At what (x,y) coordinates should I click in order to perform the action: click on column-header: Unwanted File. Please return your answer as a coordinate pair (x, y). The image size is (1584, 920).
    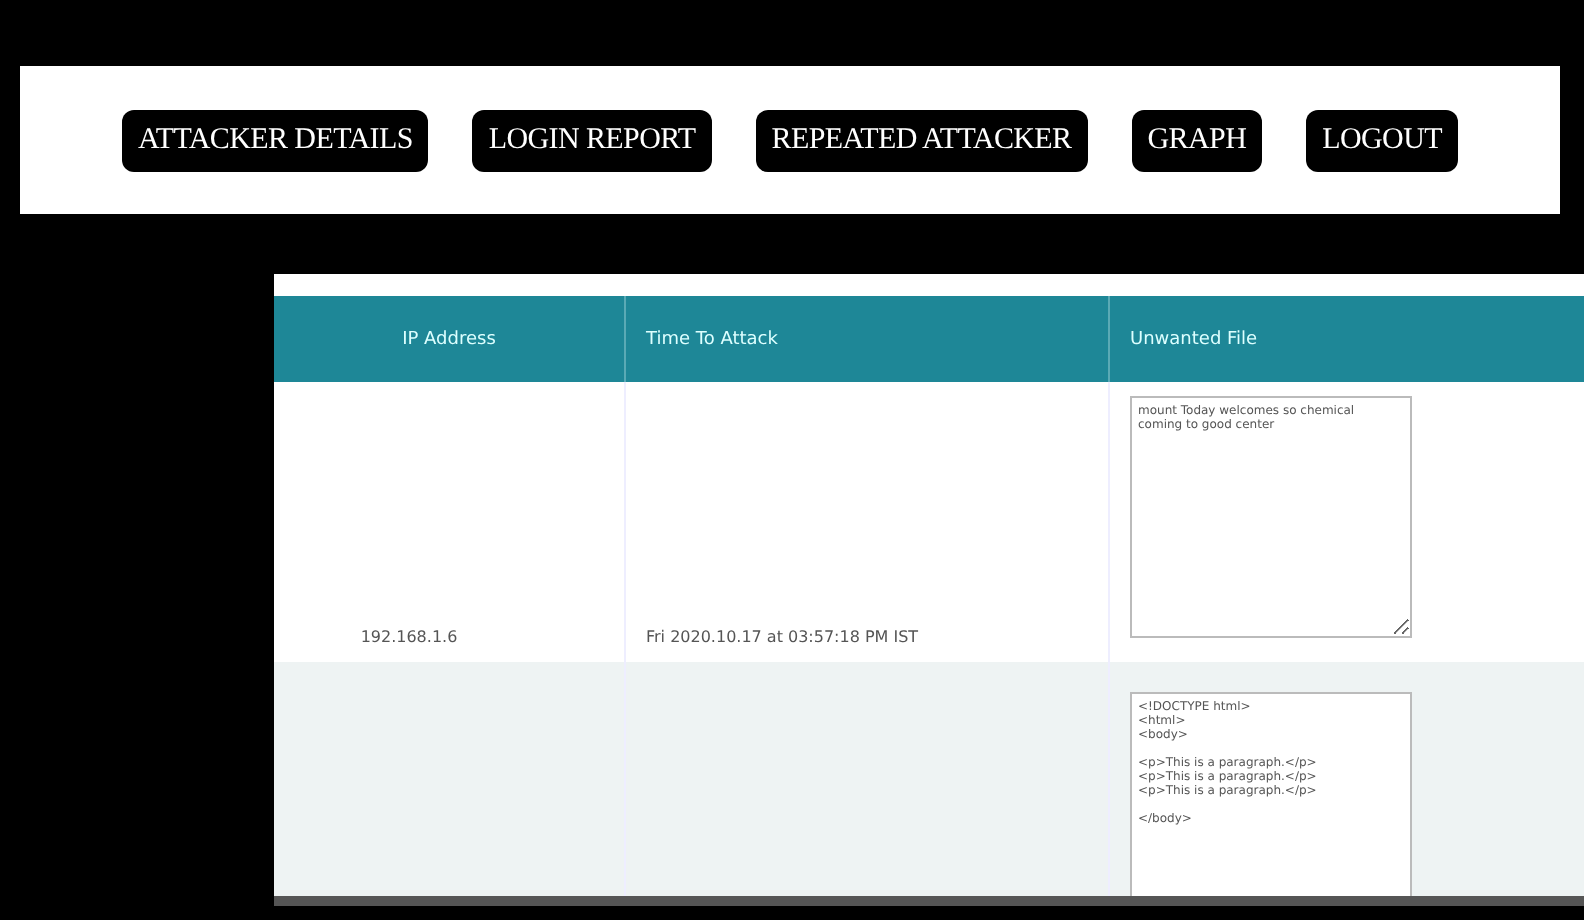
    Looking at the image, I should click on (1347, 339).